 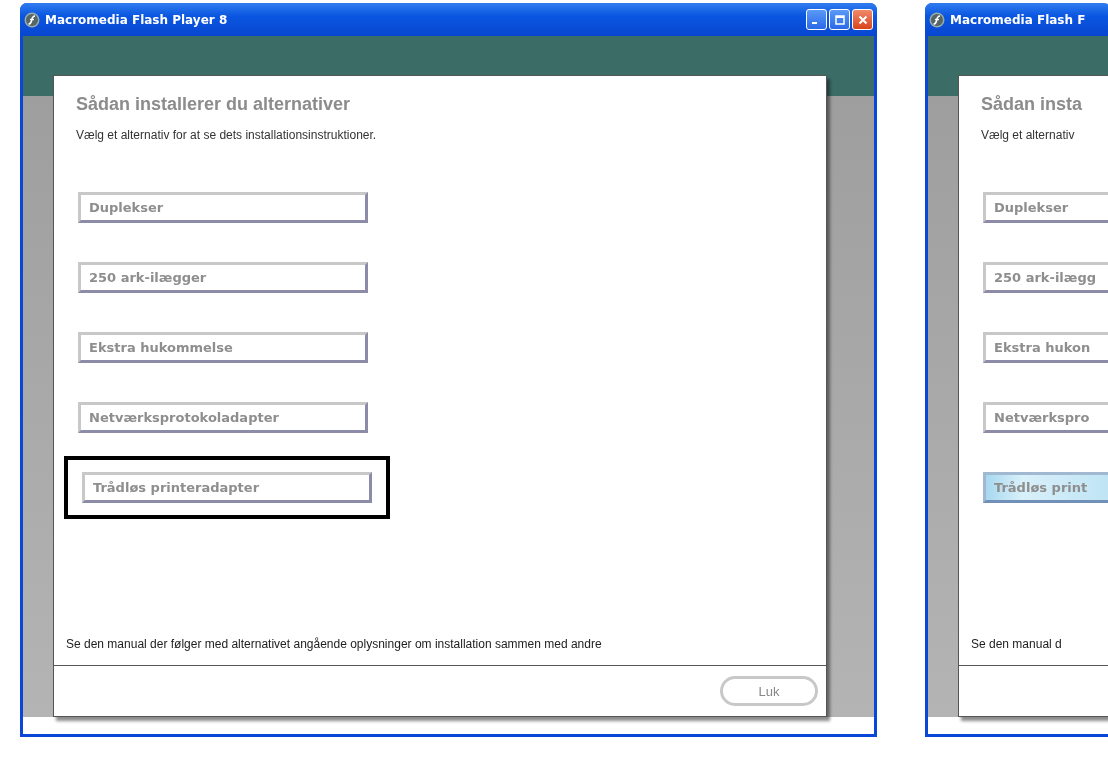 What do you see at coordinates (1045, 277) in the screenshot?
I see `option-button: 250 ark-ilægg` at bounding box center [1045, 277].